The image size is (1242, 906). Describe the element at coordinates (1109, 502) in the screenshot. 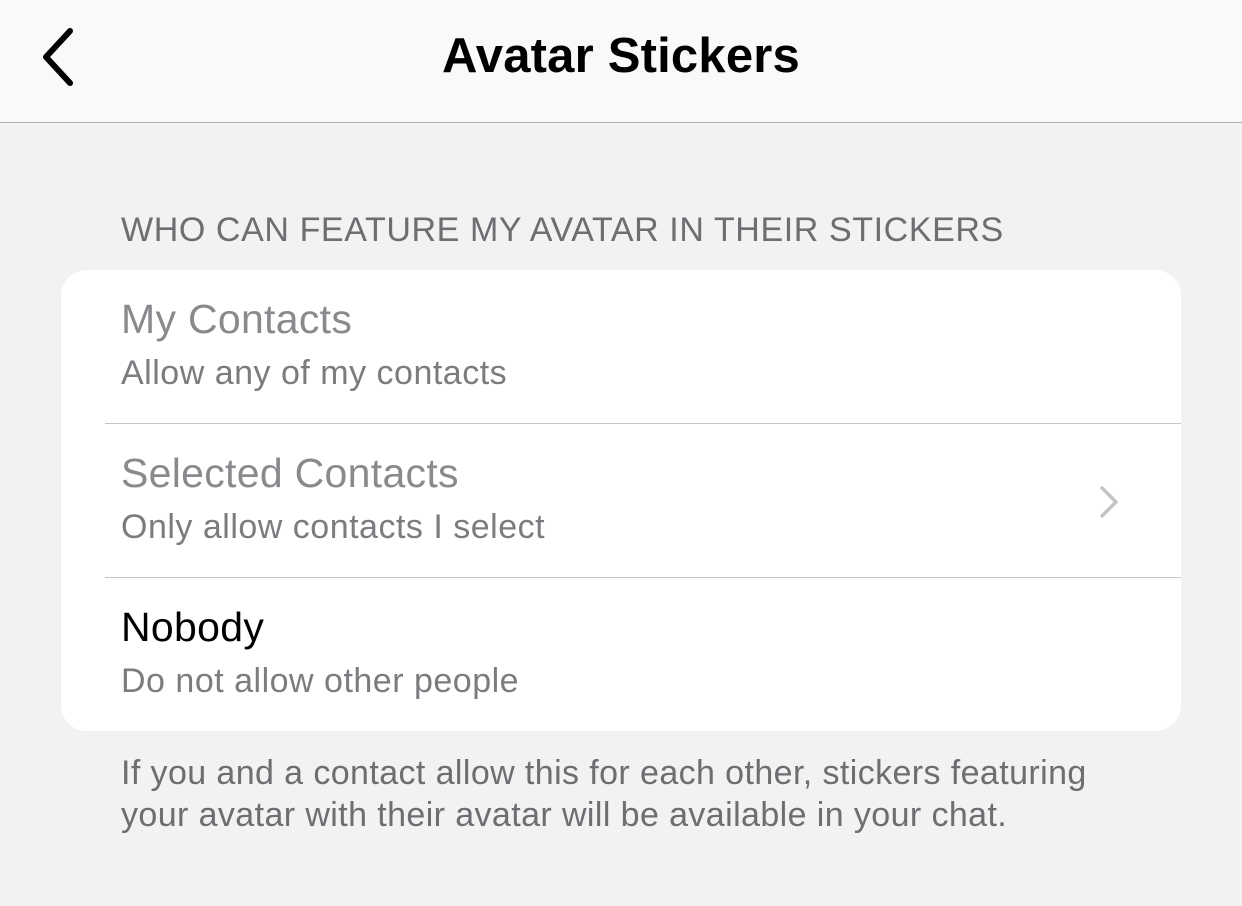

I see `chevron-right-icon` at that location.